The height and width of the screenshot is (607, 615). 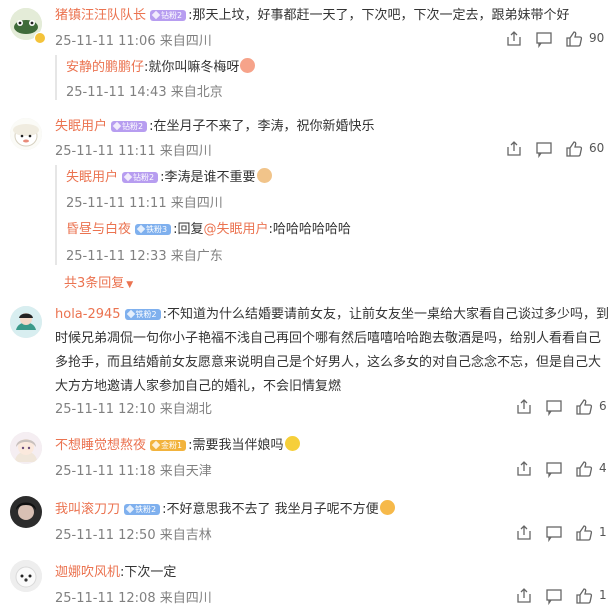 I want to click on comment-meta: 25-11-11 11:11 来自四川, so click(x=133, y=151).